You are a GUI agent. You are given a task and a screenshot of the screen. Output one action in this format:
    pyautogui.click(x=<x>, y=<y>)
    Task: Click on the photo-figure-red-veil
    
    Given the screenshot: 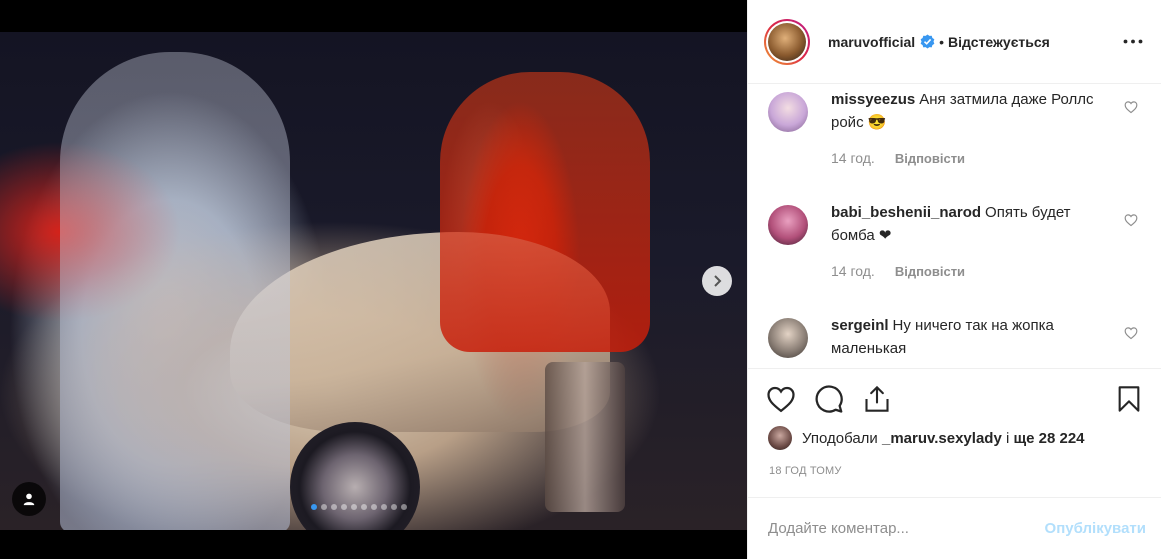 What is the action you would take?
    pyautogui.click(x=545, y=212)
    